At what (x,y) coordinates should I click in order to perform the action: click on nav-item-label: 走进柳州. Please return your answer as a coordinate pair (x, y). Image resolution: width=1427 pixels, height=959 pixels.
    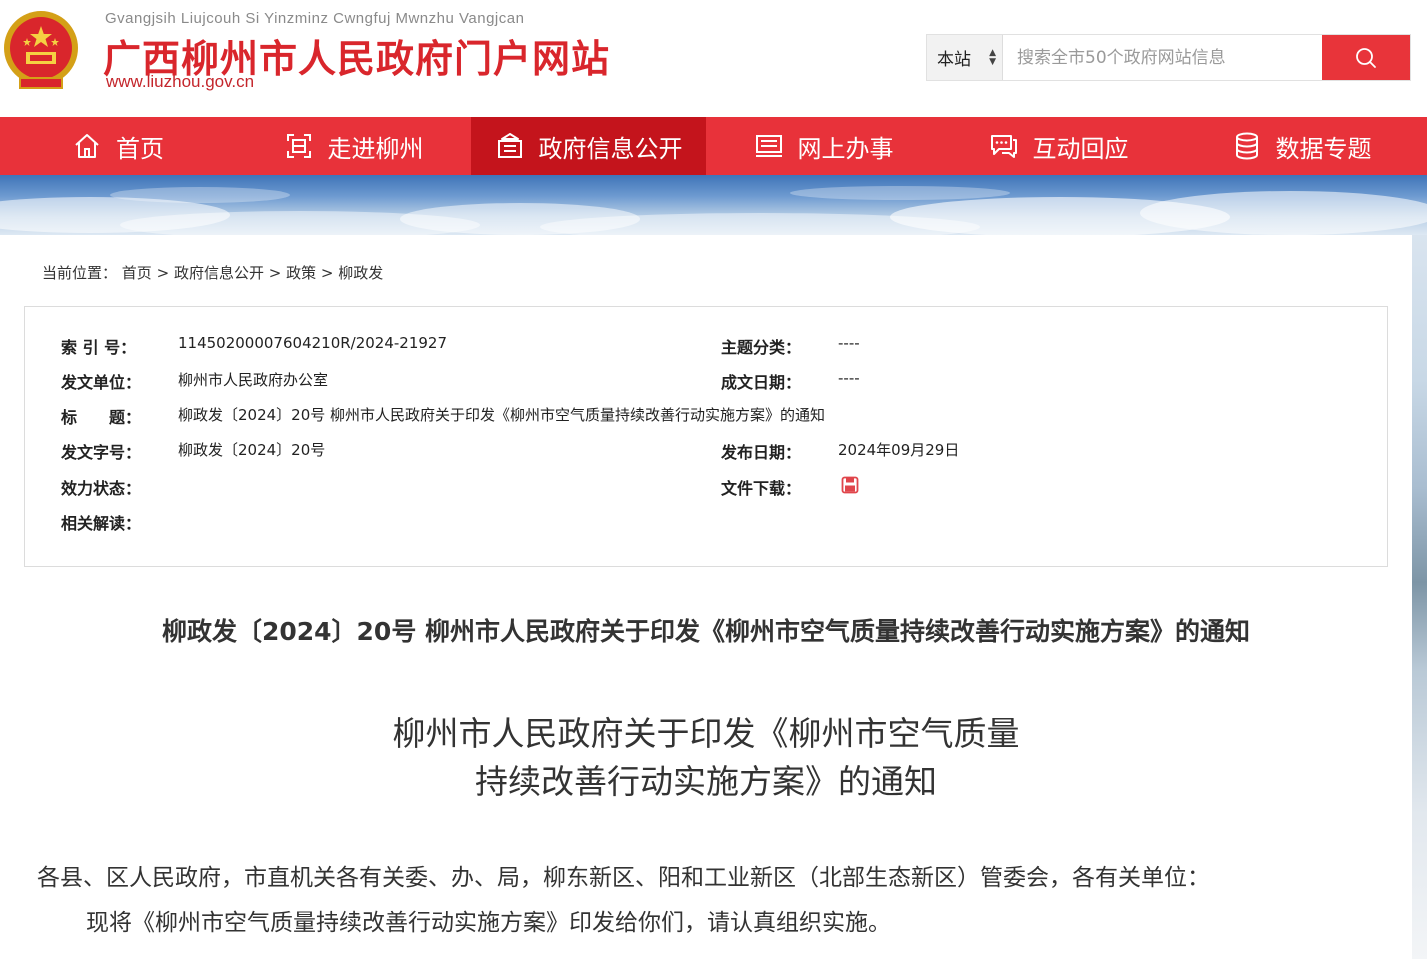
    Looking at the image, I should click on (375, 148).